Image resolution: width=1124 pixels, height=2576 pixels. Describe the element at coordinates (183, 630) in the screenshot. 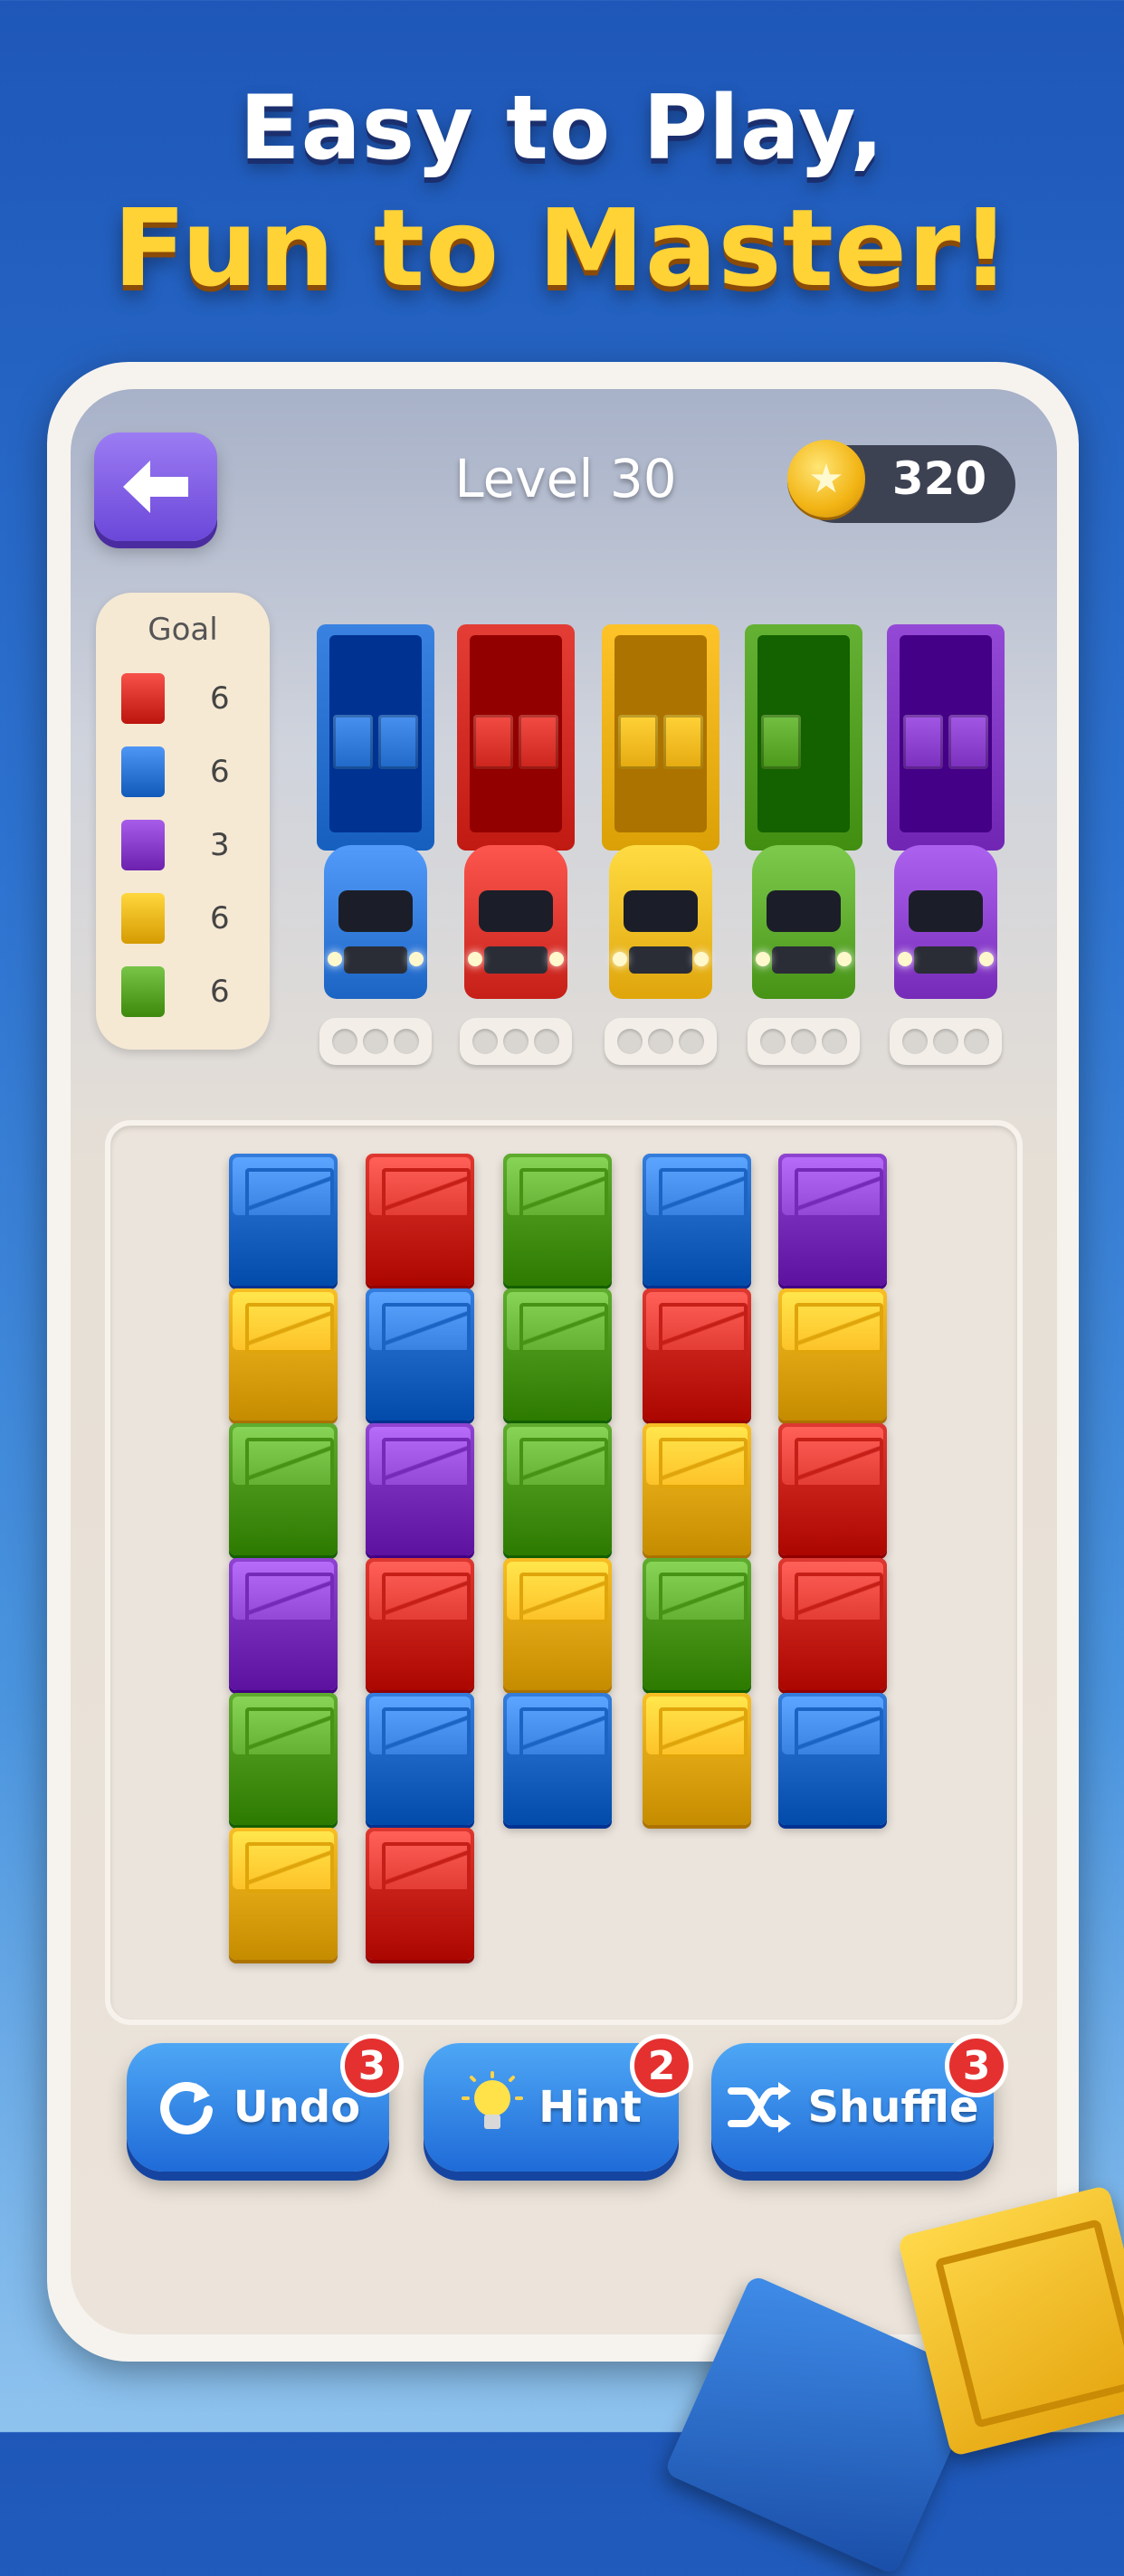

I see `goal-title: Goal` at that location.